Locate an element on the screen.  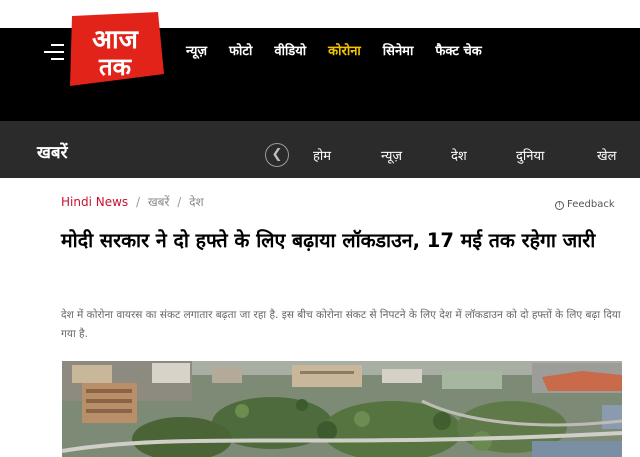
aajtak-logo: आज तक is located at coordinates (115, 49).